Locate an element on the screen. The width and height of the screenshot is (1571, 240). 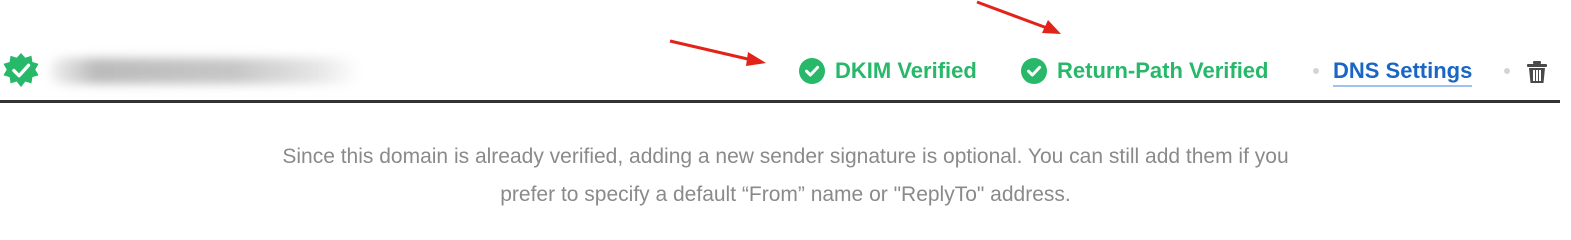
dns-settings-link: DNS Settings is located at coordinates (1403, 72).